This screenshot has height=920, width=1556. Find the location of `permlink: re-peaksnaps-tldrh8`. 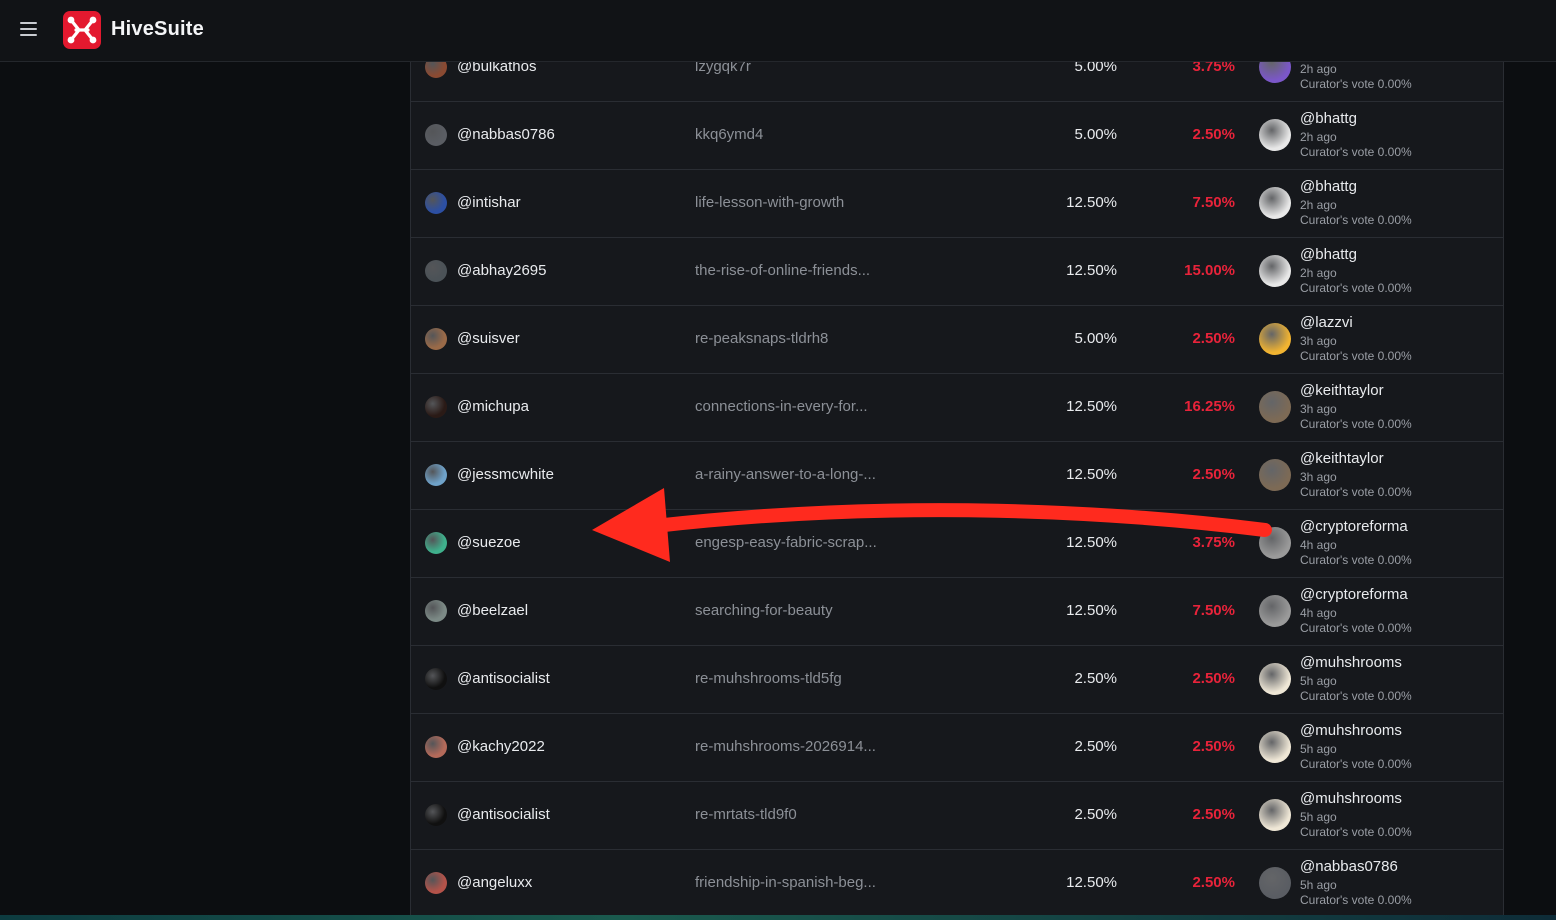

permlink: re-peaksnaps-tldrh8 is located at coordinates (761, 338).